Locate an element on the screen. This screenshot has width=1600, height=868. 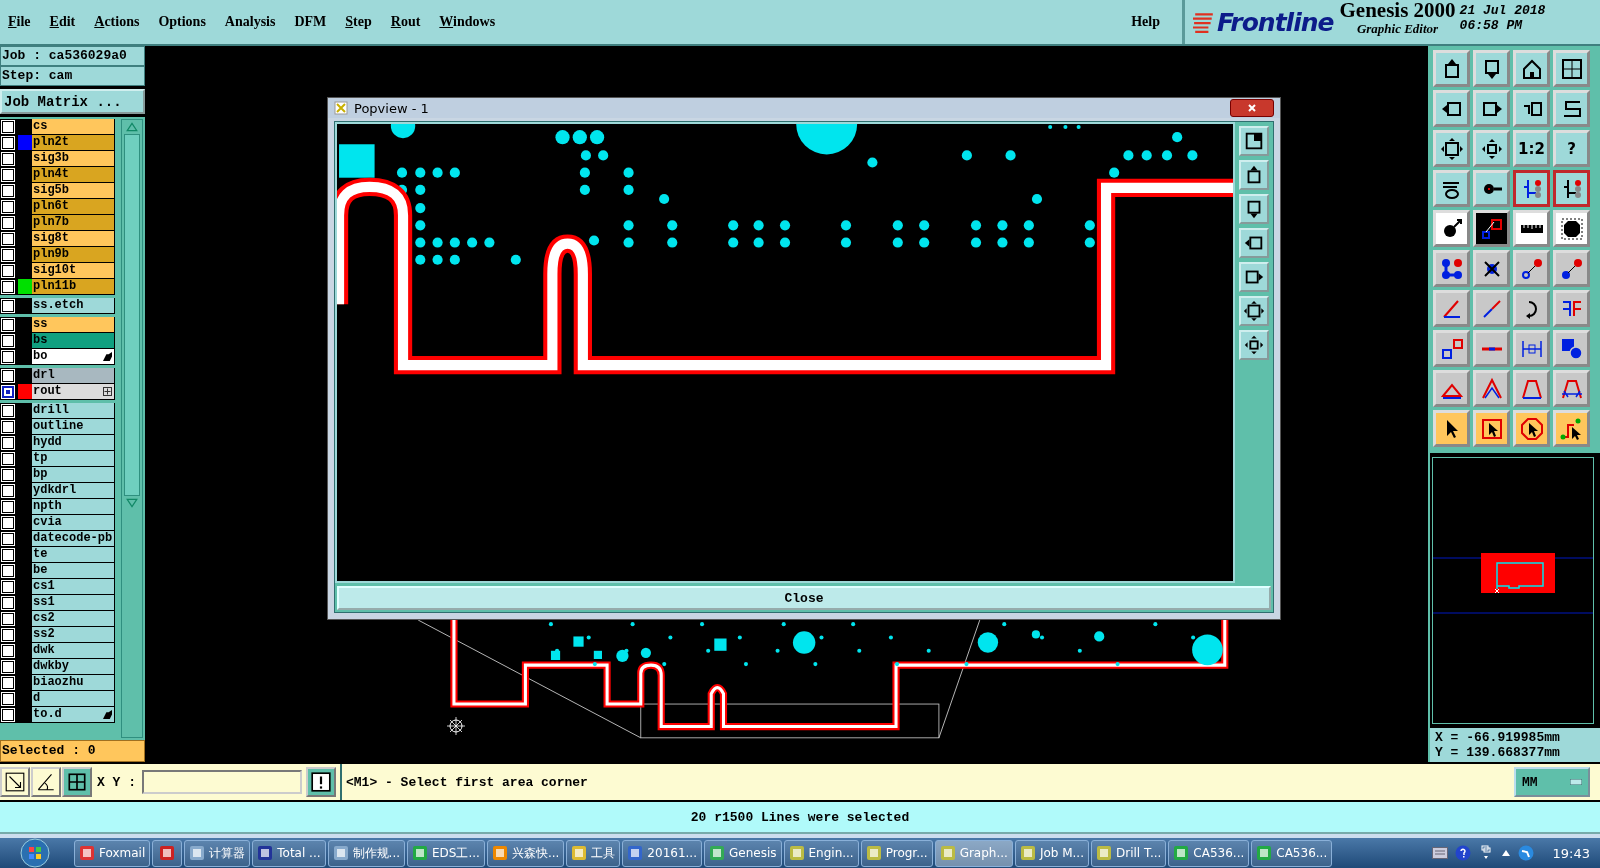
coordinate-field is located at coordinates (222, 782).